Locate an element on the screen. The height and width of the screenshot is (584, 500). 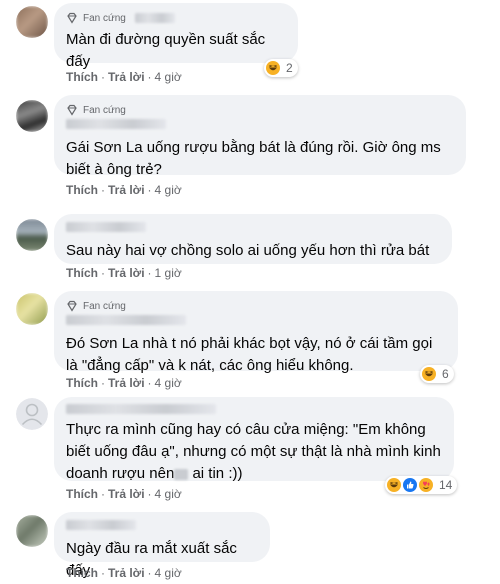
comment-bubble: Fan cứng Màn đi đường quyền suất sắc đấy is located at coordinates (176, 36).